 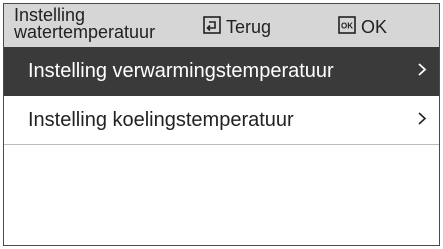 What do you see at coordinates (212, 26) in the screenshot?
I see `back-icon` at bounding box center [212, 26].